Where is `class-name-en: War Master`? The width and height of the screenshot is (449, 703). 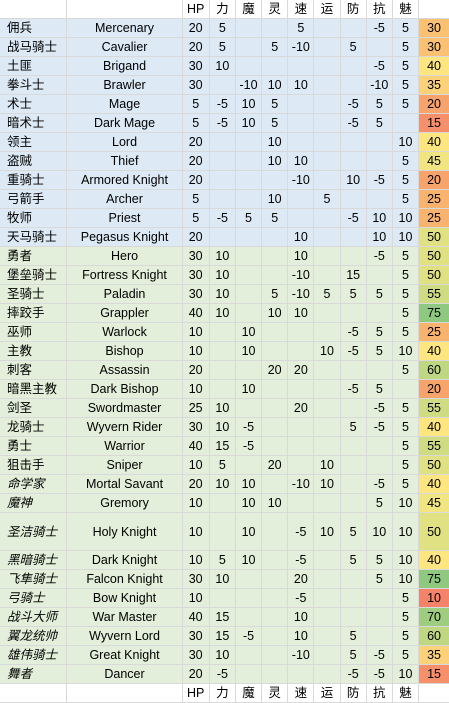
class-name-en: War Master is located at coordinates (124, 617).